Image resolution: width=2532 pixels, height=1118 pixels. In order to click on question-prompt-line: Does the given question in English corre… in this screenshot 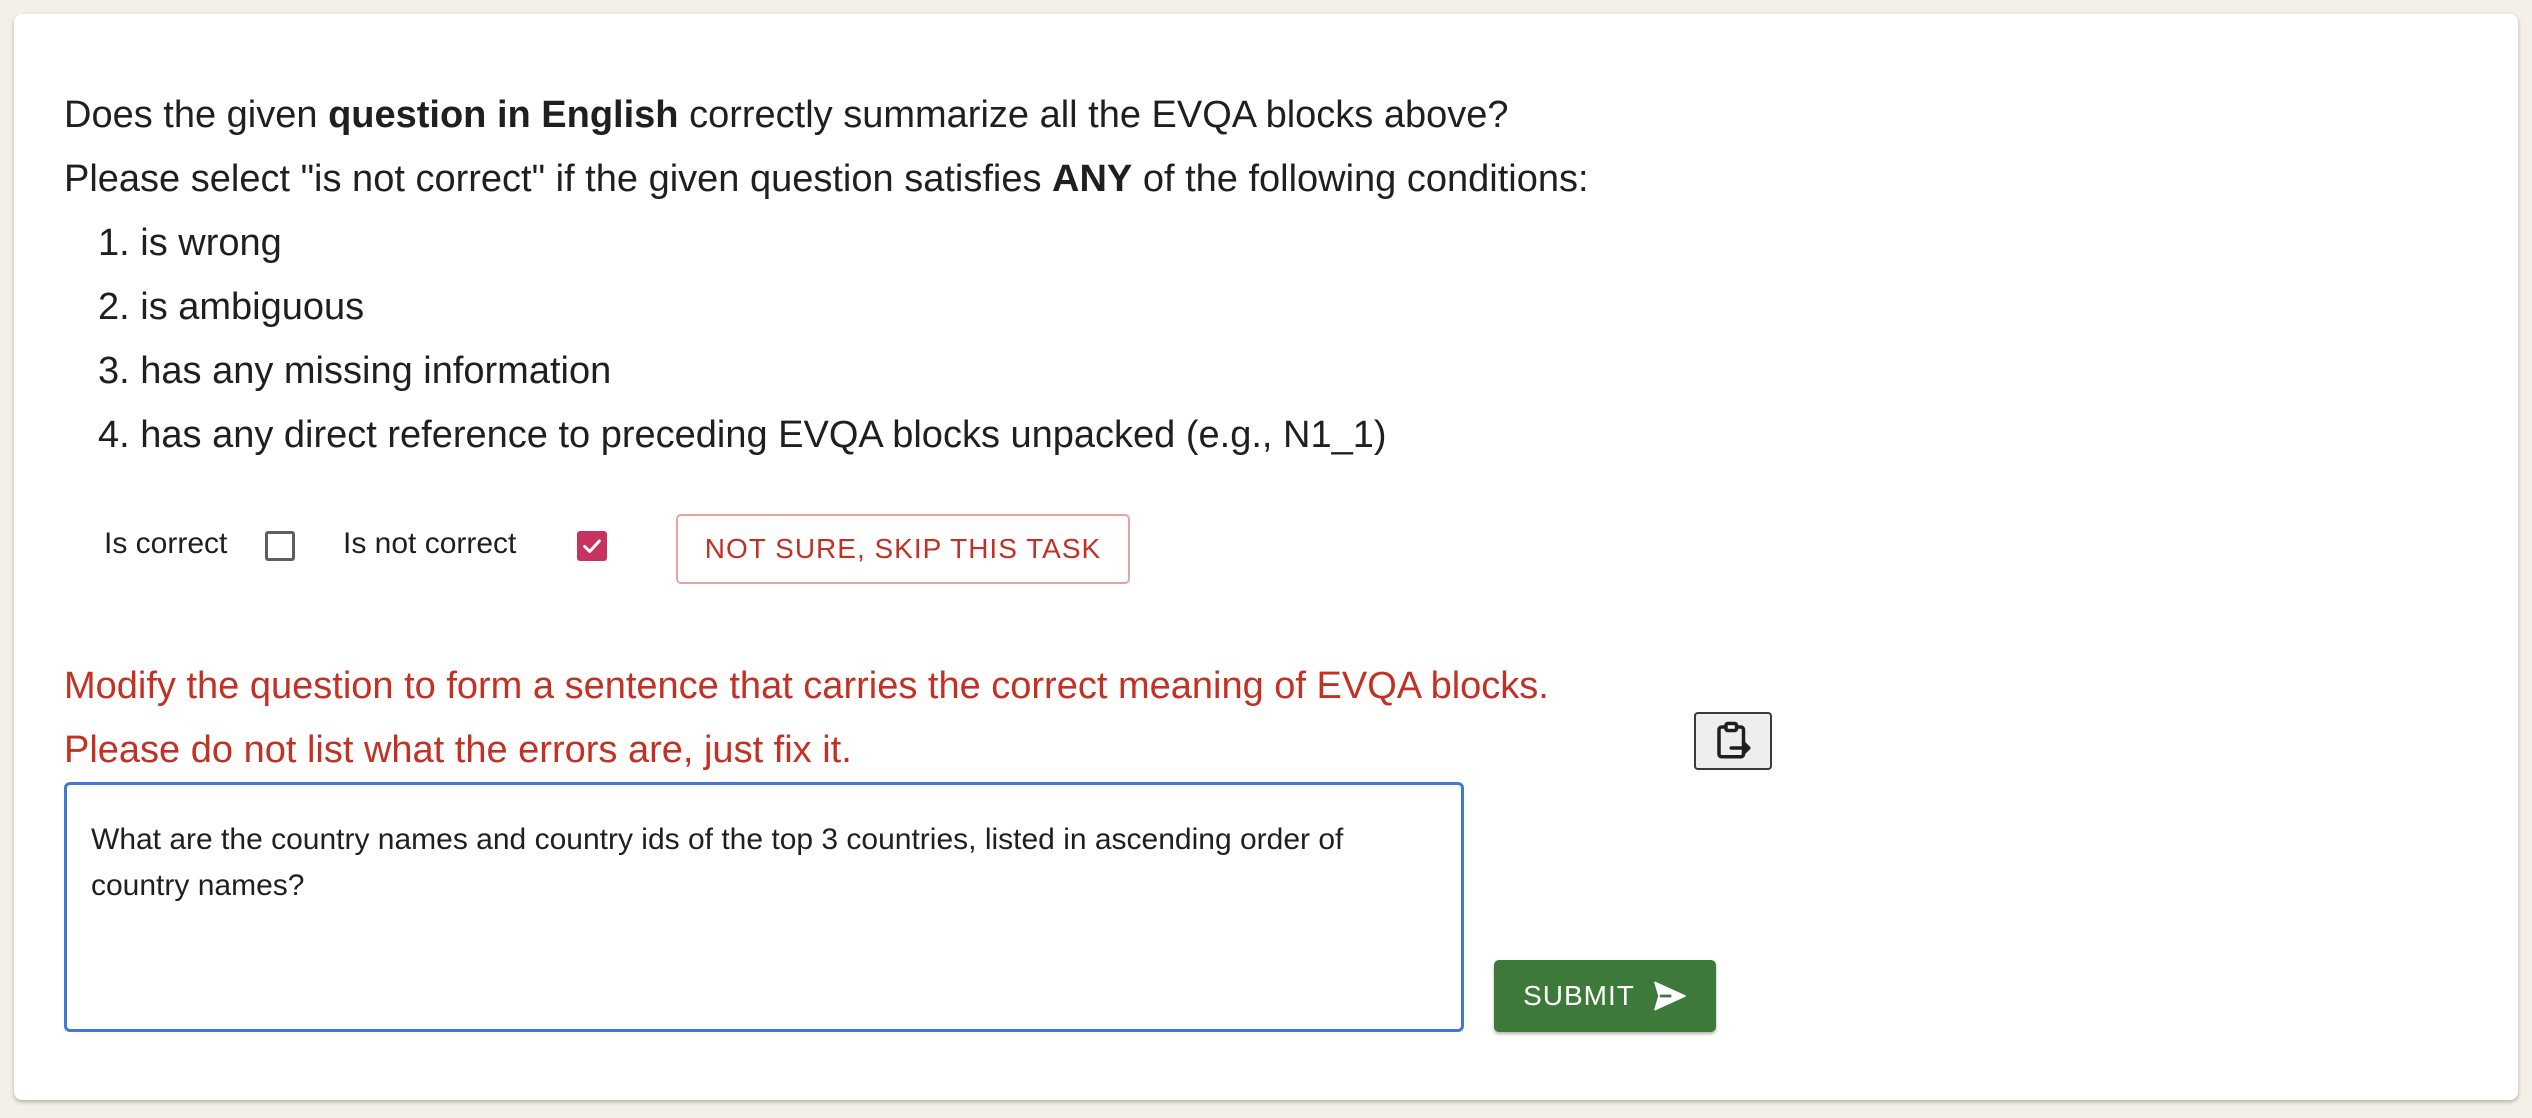, I will do `click(786, 115)`.